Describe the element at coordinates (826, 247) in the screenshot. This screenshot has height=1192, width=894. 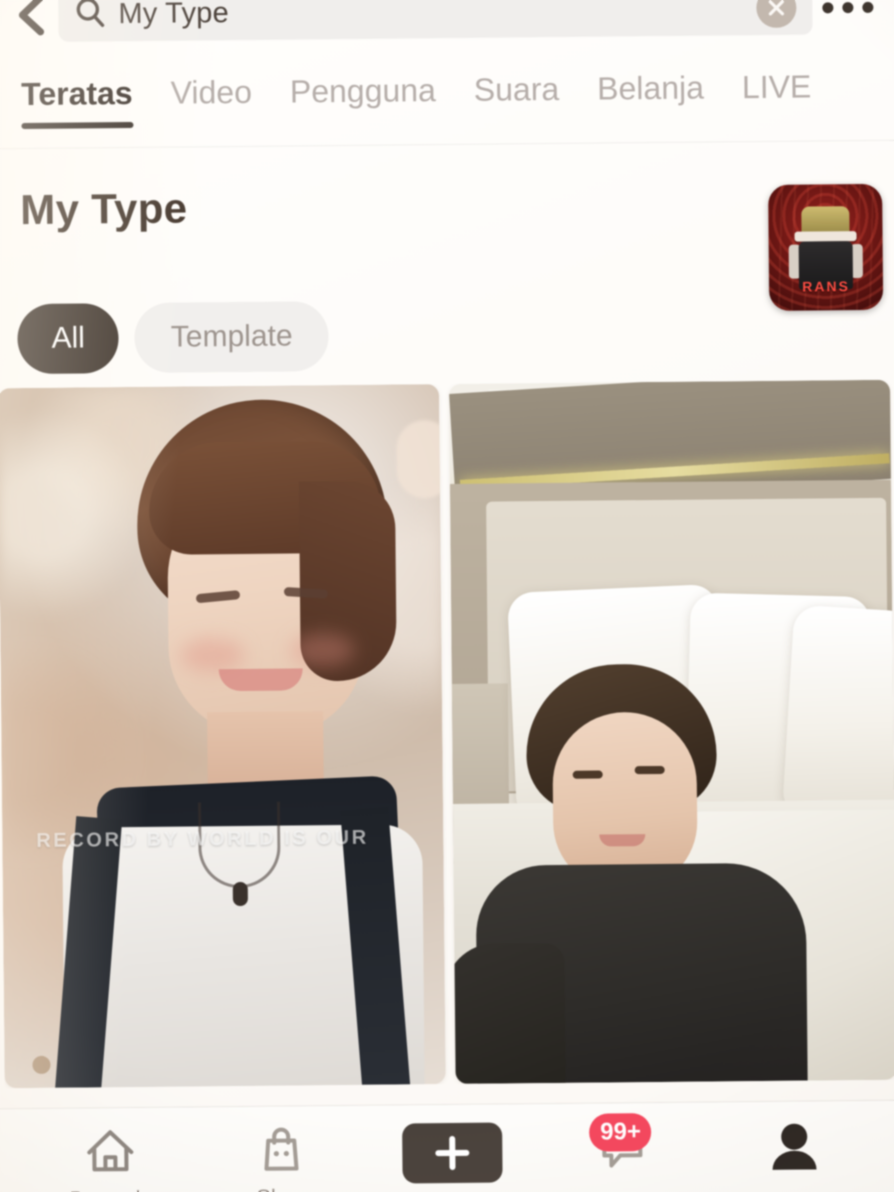
I see `avatar: RANS` at that location.